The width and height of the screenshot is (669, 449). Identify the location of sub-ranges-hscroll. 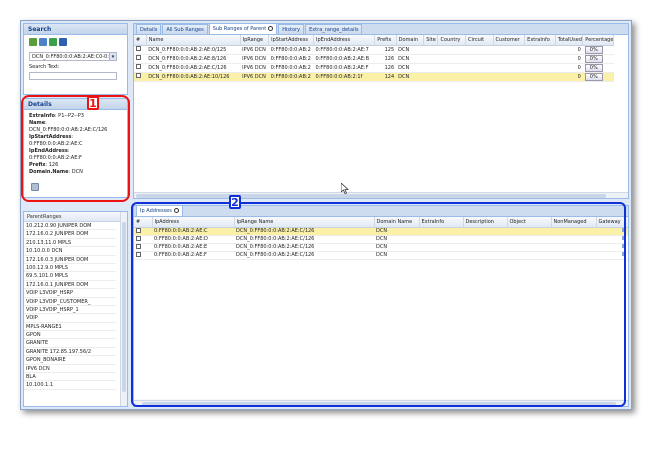
(381, 195).